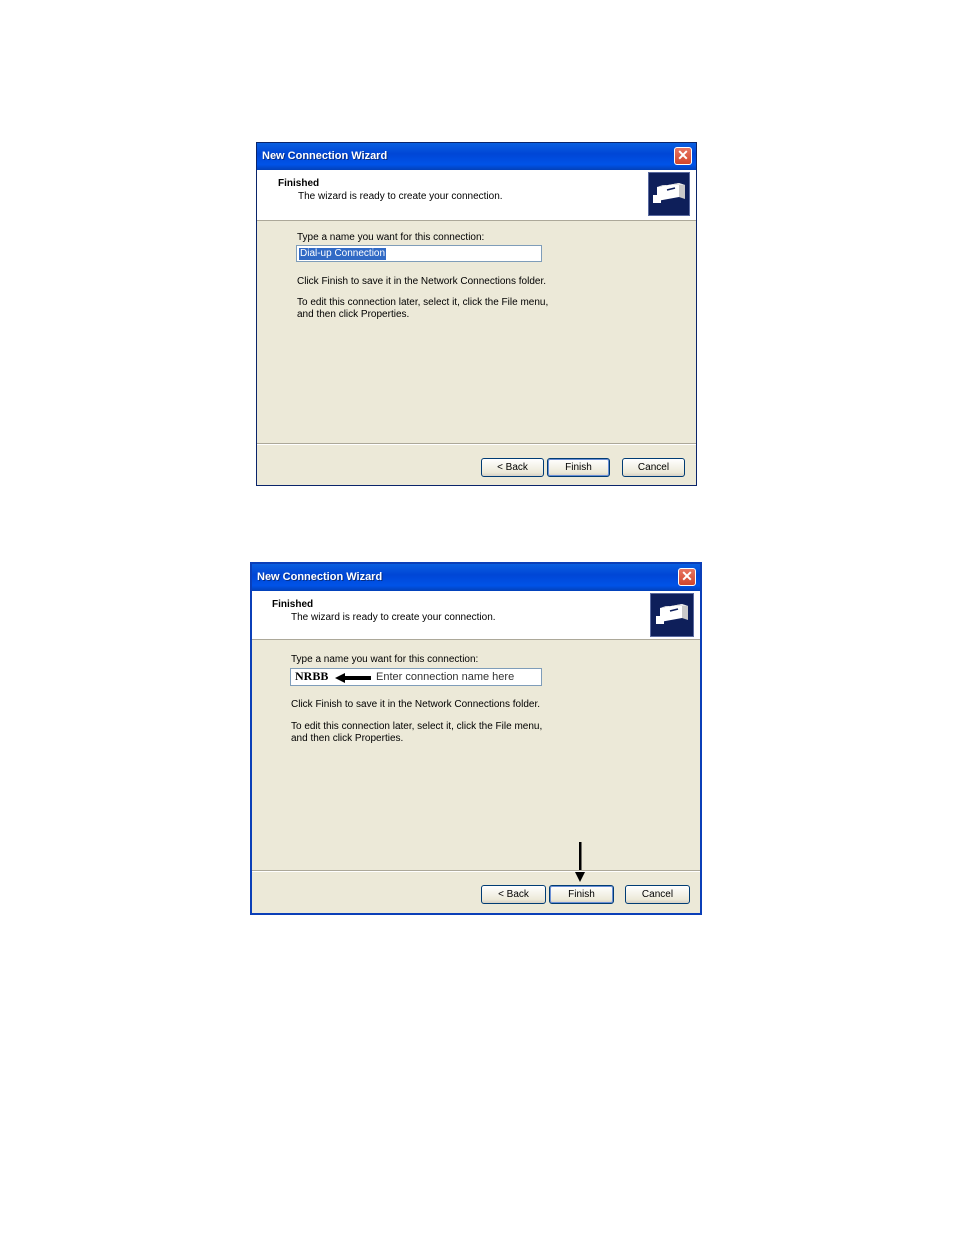 The width and height of the screenshot is (954, 1235). Describe the element at coordinates (580, 862) in the screenshot. I see `arrow-down-icon` at that location.